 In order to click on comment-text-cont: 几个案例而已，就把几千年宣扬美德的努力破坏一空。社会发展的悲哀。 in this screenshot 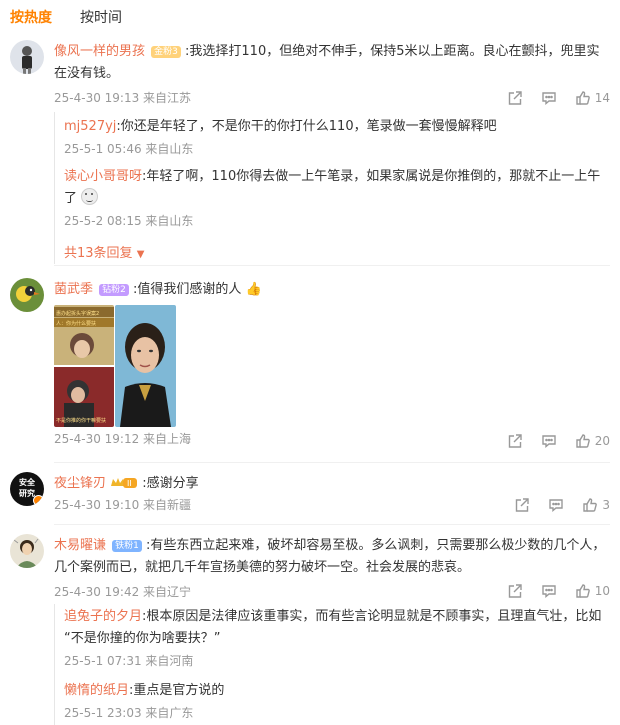, I will do `click(262, 567)`.